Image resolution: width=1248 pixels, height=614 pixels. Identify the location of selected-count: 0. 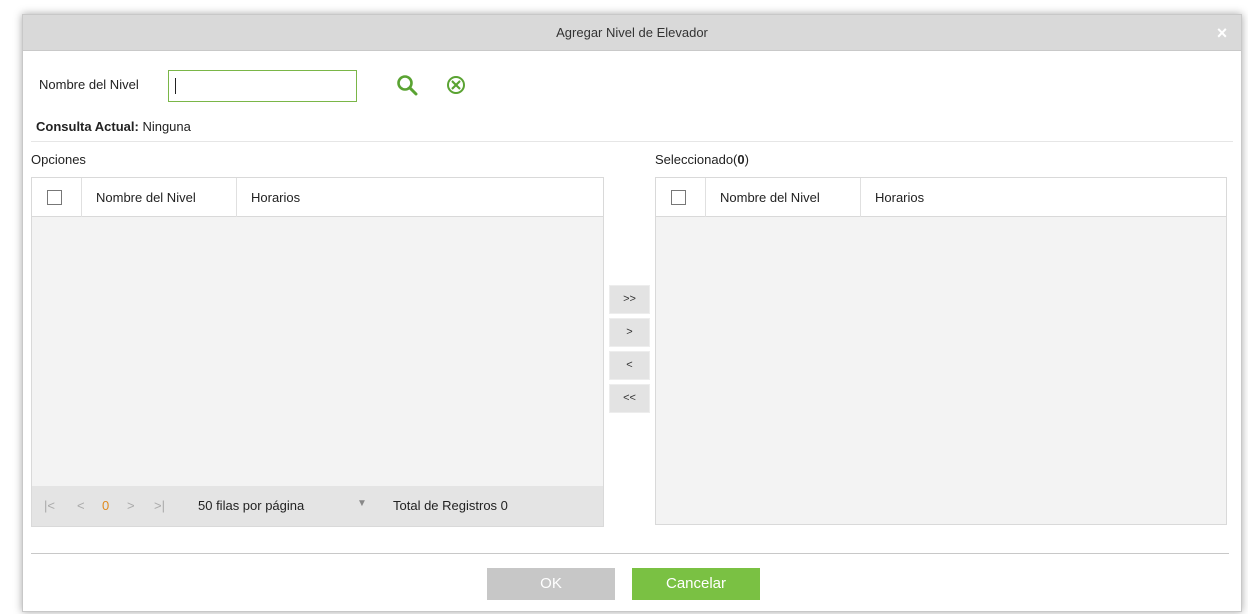
(741, 159).